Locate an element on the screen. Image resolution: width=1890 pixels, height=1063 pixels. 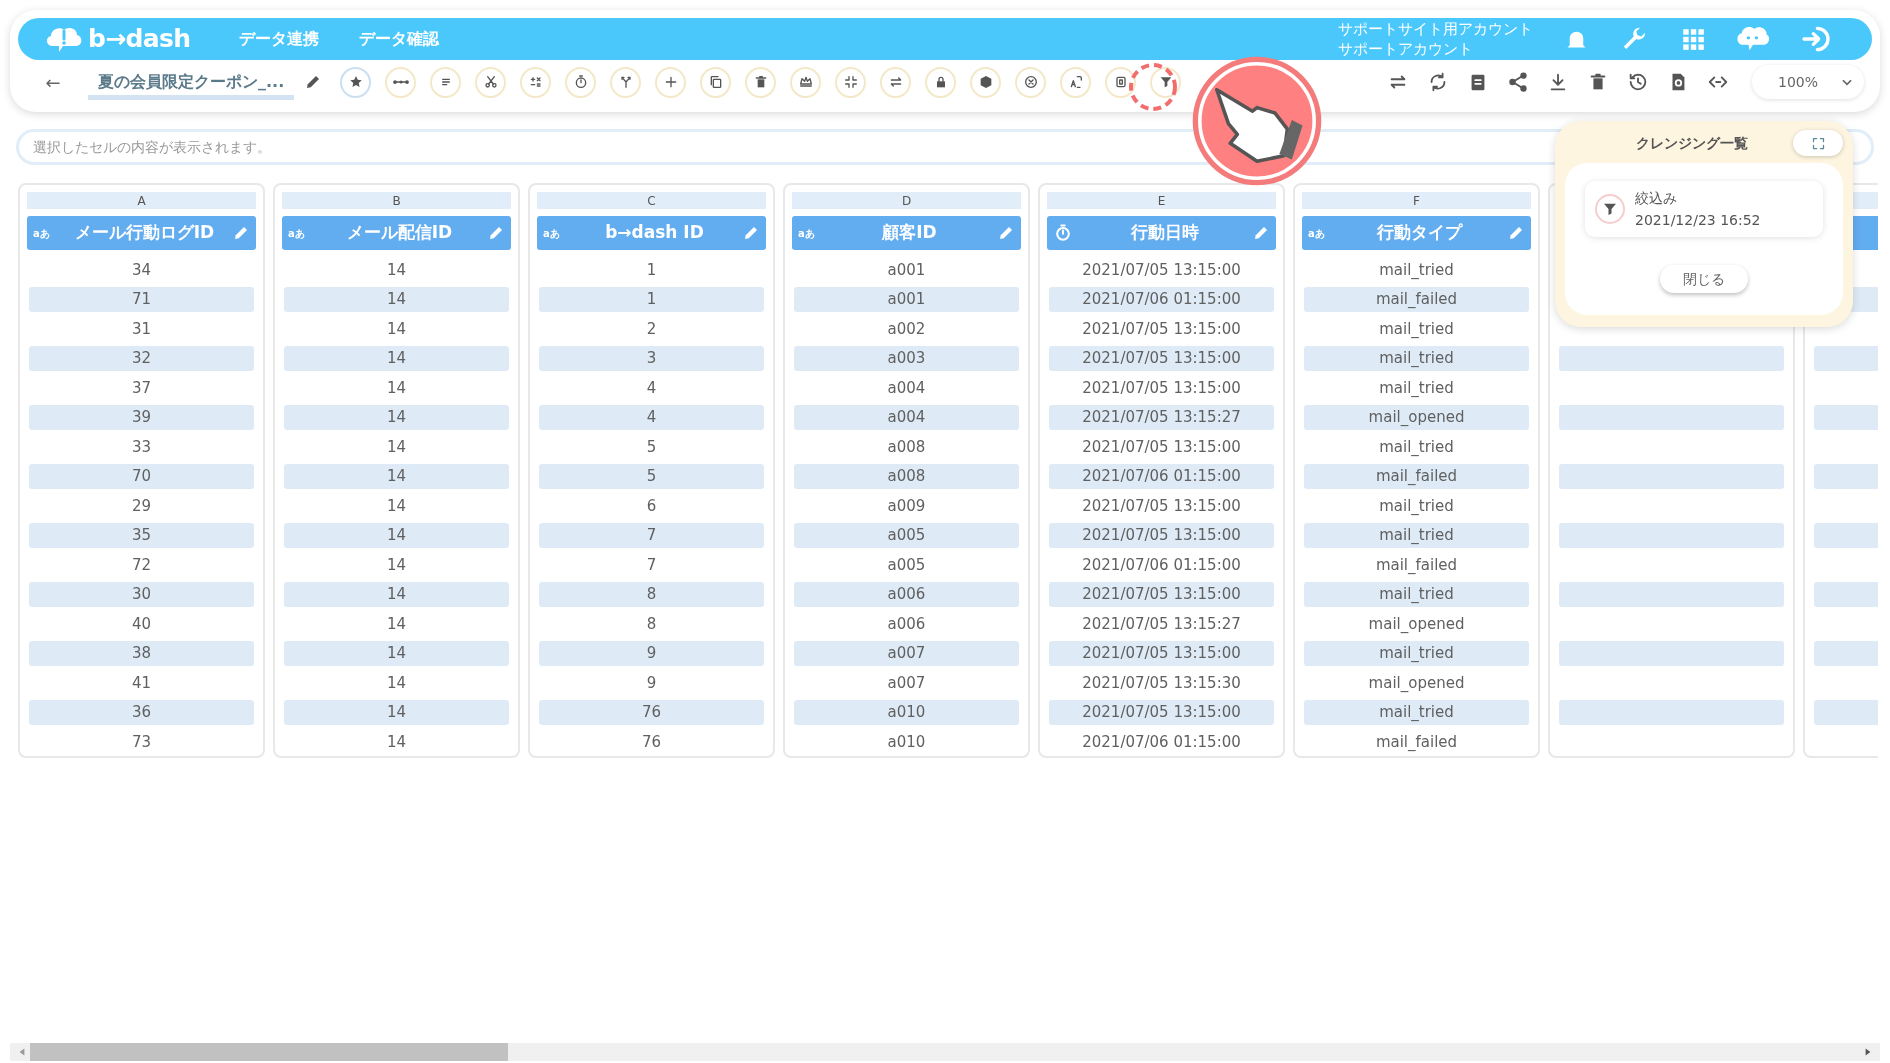
table-cell: 34 is located at coordinates (141, 269).